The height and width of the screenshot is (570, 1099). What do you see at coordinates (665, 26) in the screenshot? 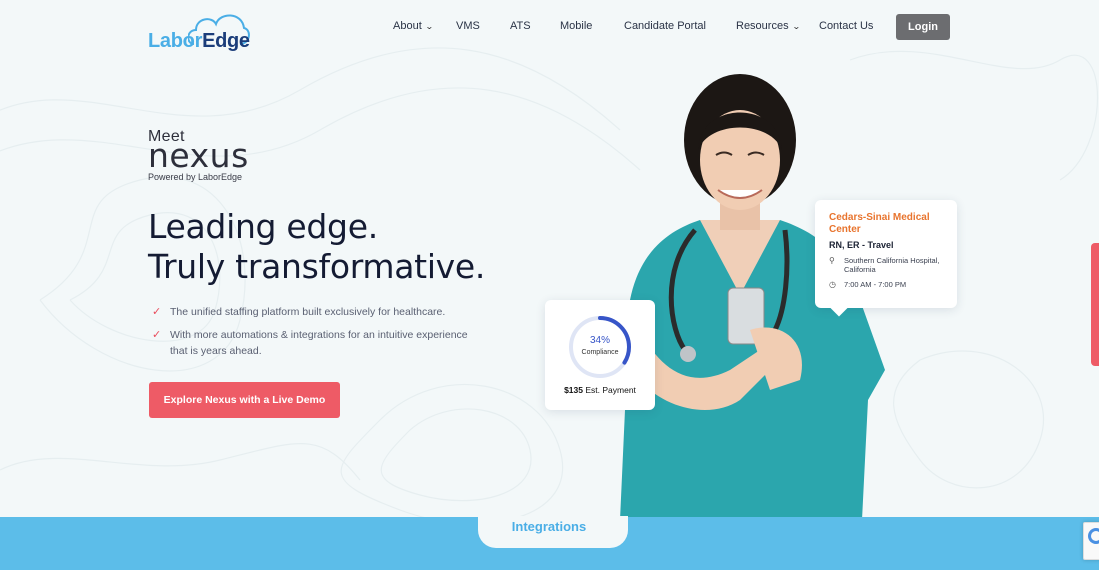
I see `nav-item-candidate-portal: Candidate Portal` at bounding box center [665, 26].